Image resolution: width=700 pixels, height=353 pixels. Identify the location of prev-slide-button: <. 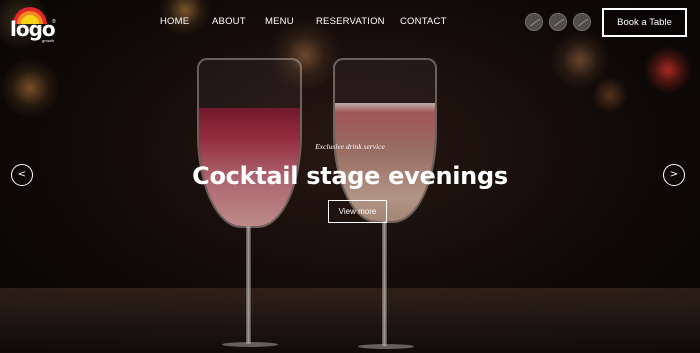
(22, 175).